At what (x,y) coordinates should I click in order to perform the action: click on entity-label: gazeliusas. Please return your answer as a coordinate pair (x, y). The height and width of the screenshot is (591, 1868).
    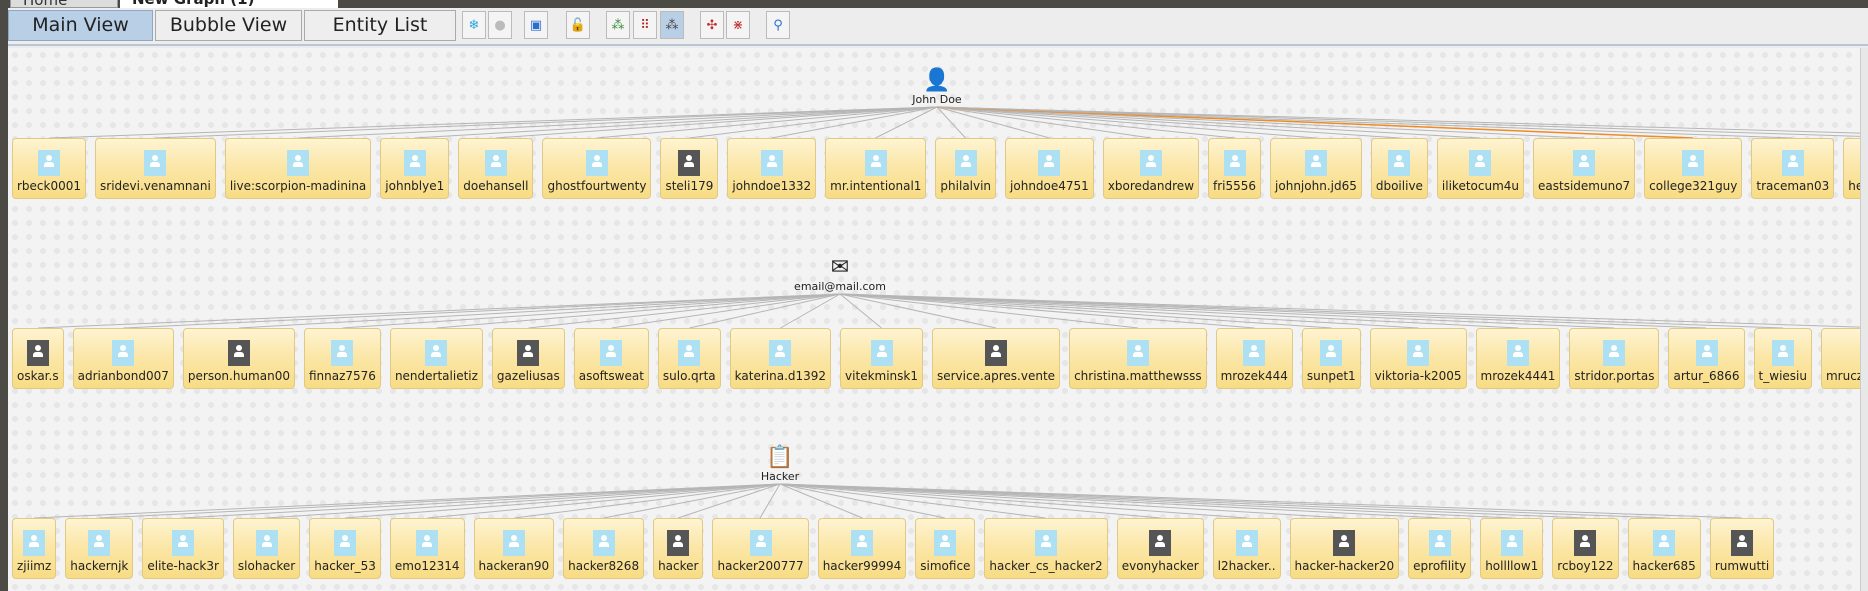
    Looking at the image, I should click on (528, 376).